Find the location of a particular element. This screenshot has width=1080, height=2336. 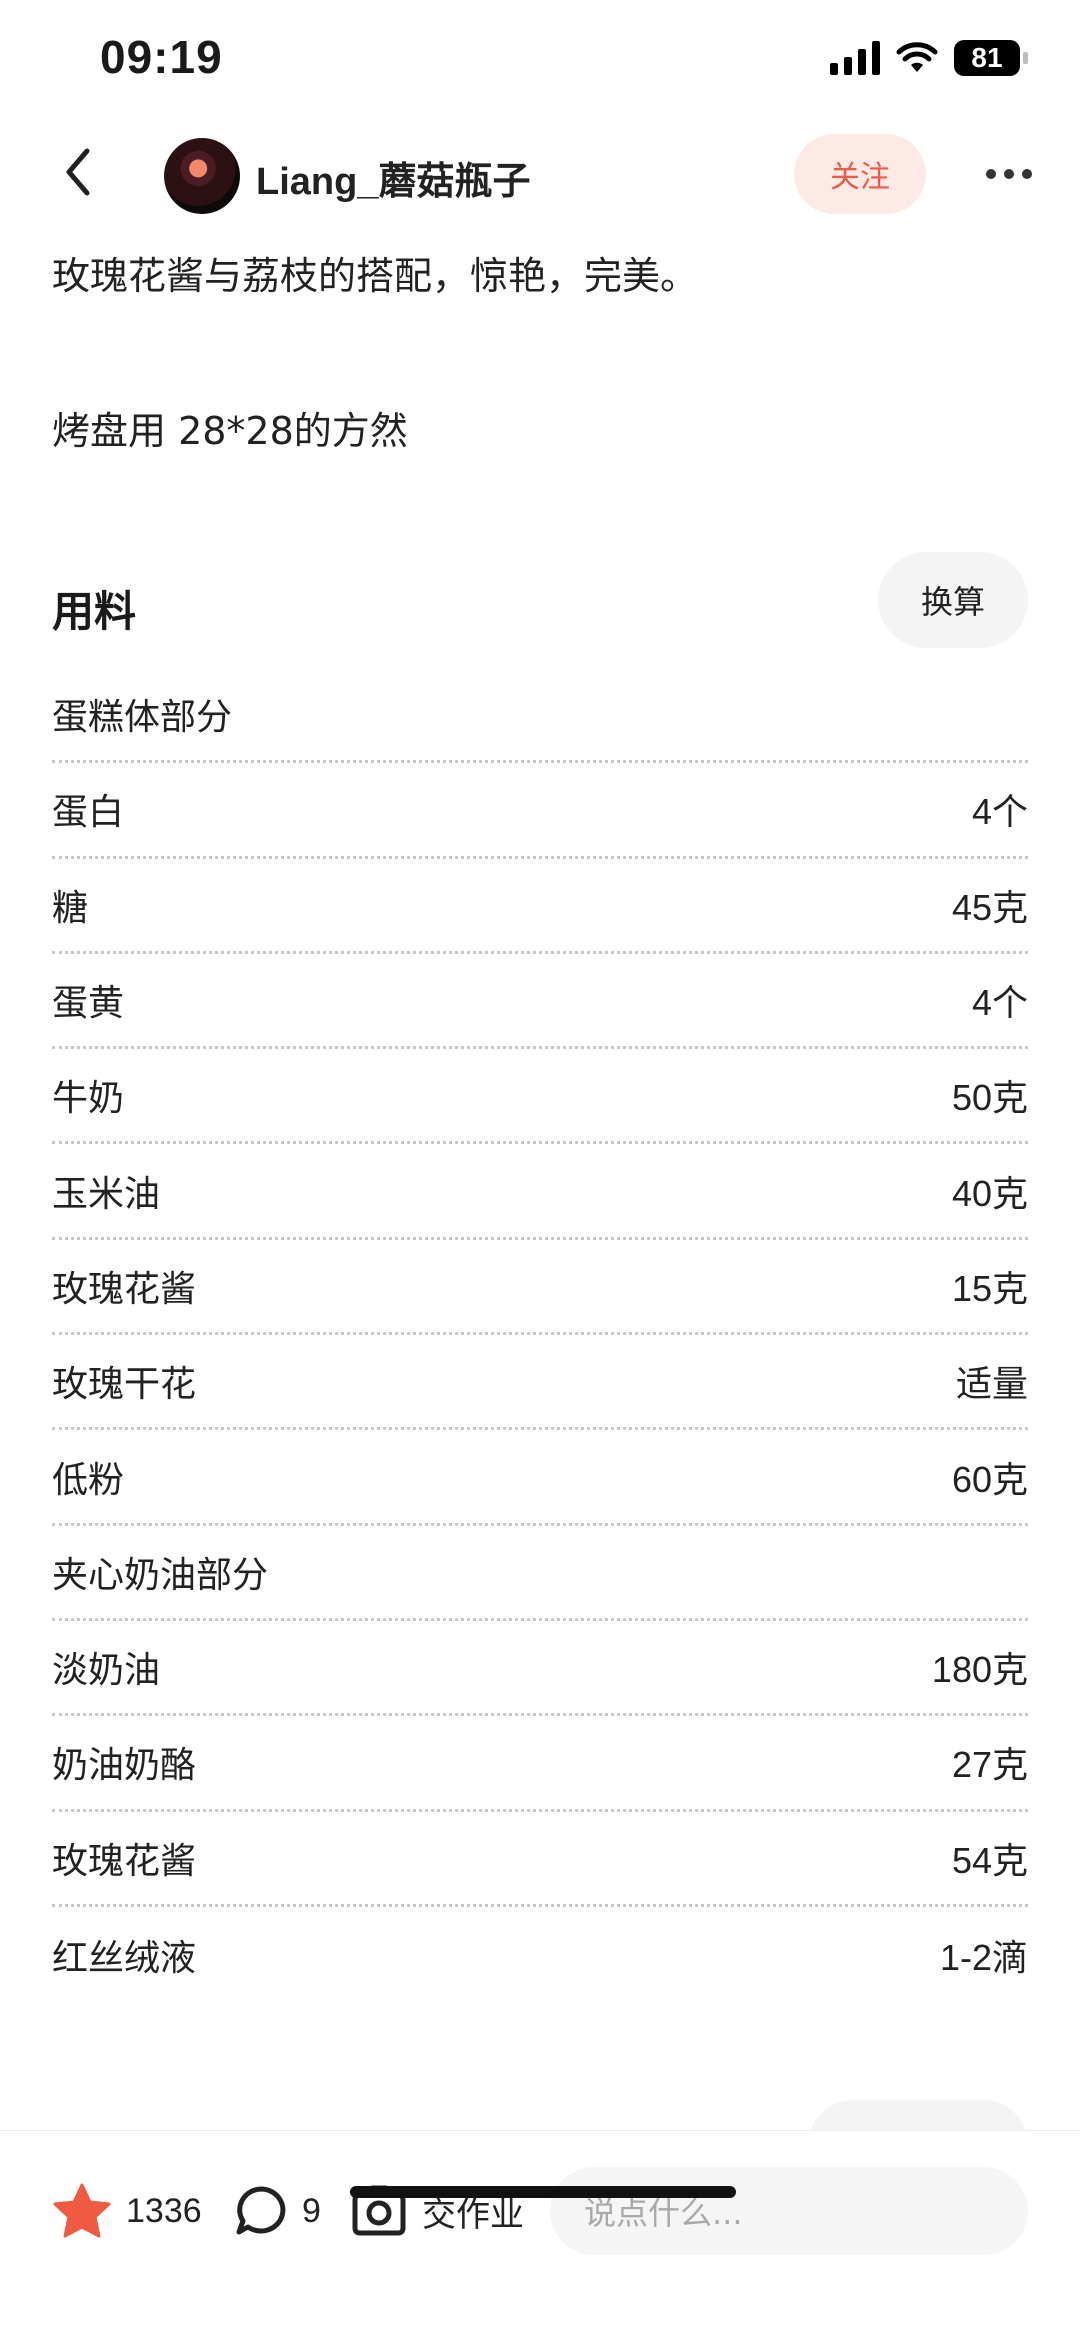

ingredients-title: 用料 is located at coordinates (94, 611).